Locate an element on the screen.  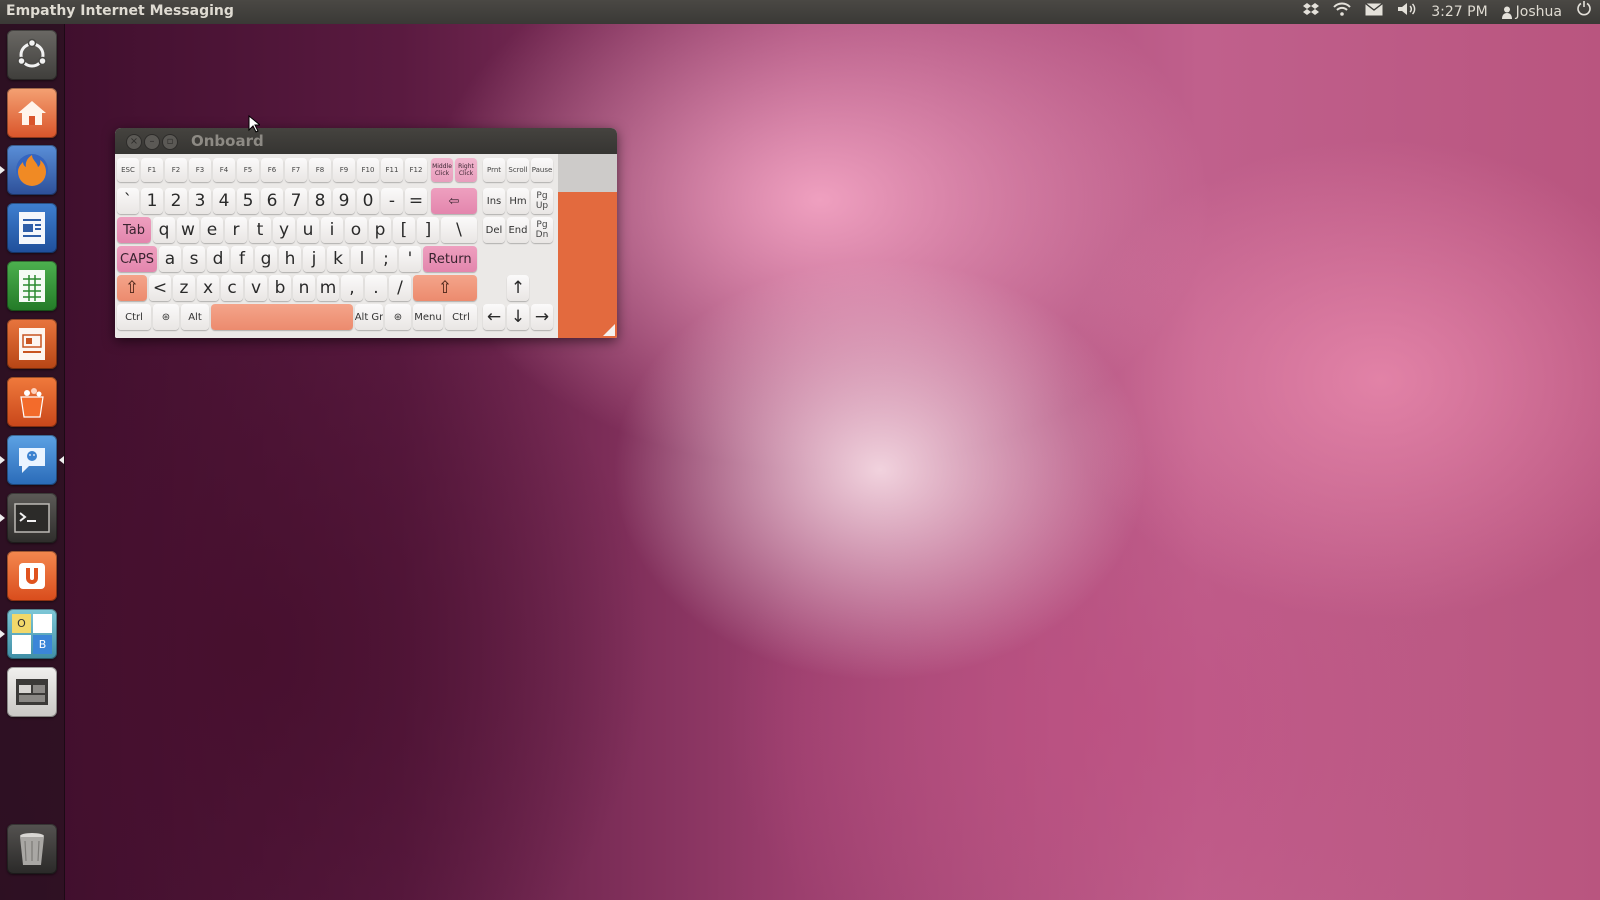
key-r: r is located at coordinates (236, 230).